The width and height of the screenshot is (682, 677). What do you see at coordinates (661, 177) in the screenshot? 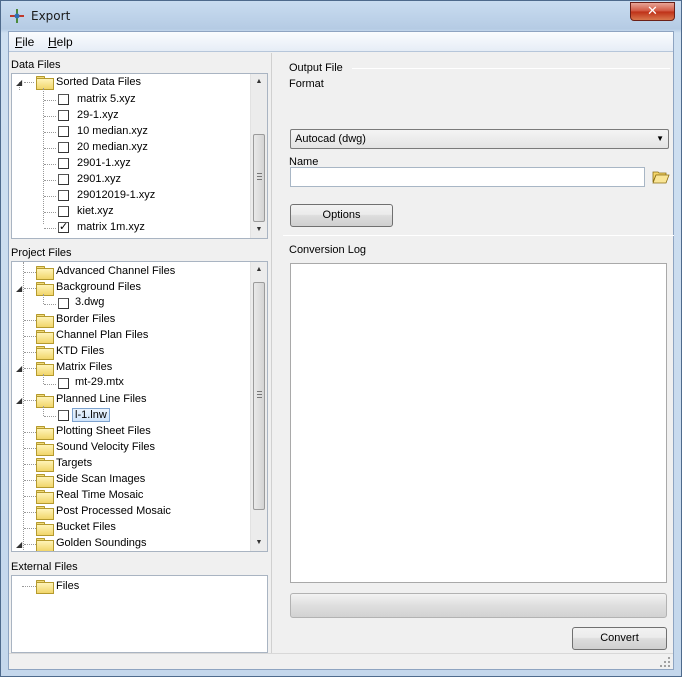
I see `open-folder-icon` at bounding box center [661, 177].